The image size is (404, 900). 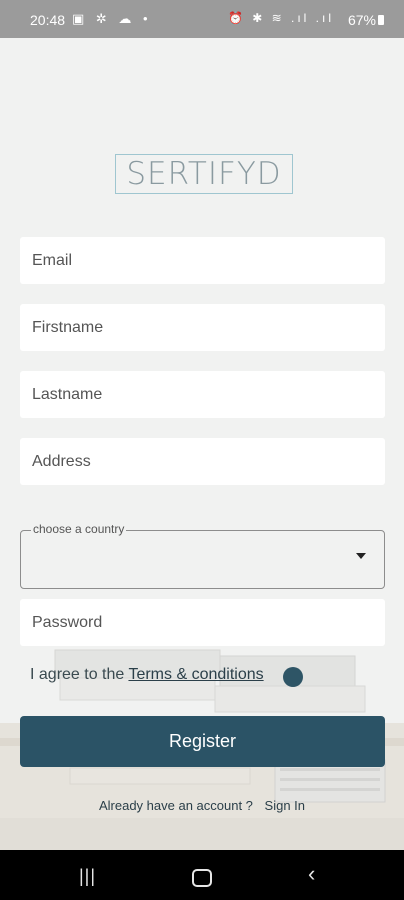 What do you see at coordinates (202, 461) in the screenshot?
I see `address-field` at bounding box center [202, 461].